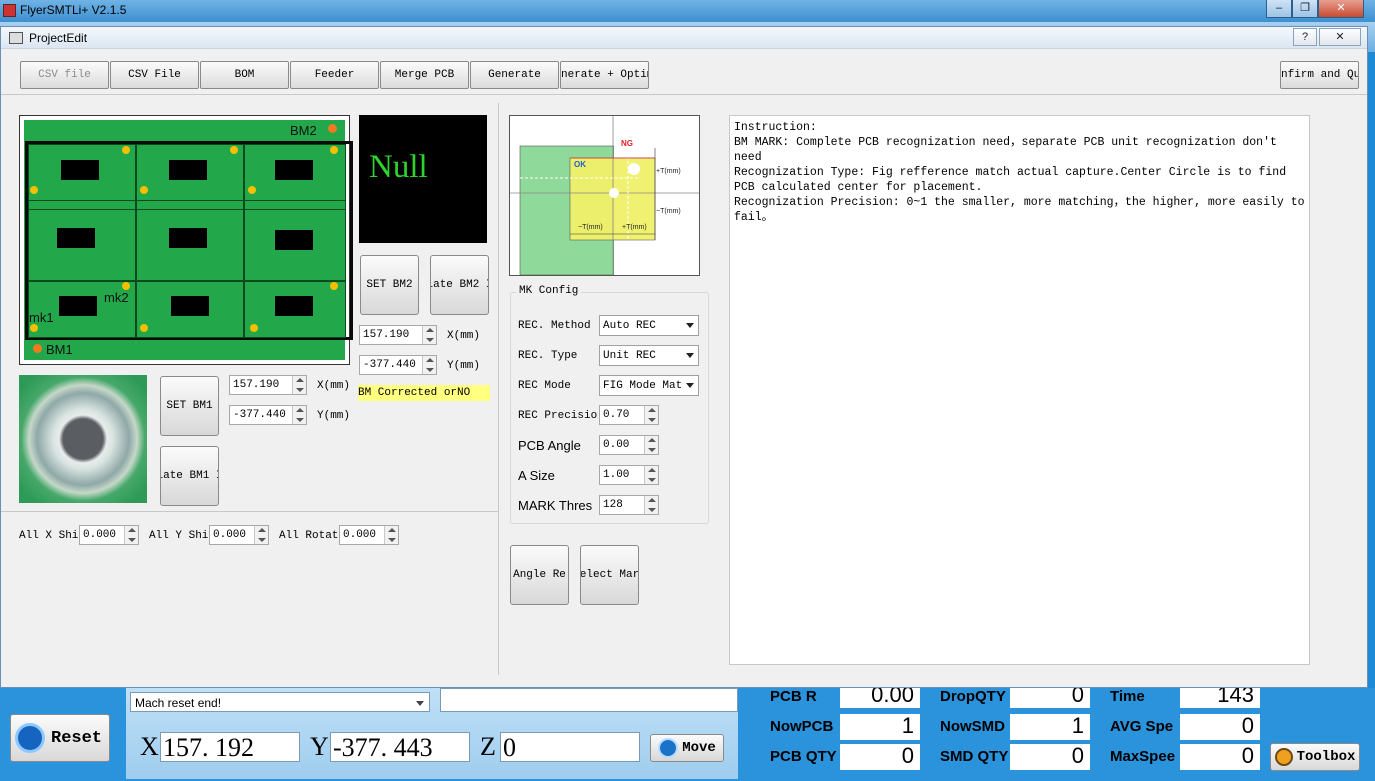 The width and height of the screenshot is (1375, 781). I want to click on generate-button: Generate, so click(514, 75).